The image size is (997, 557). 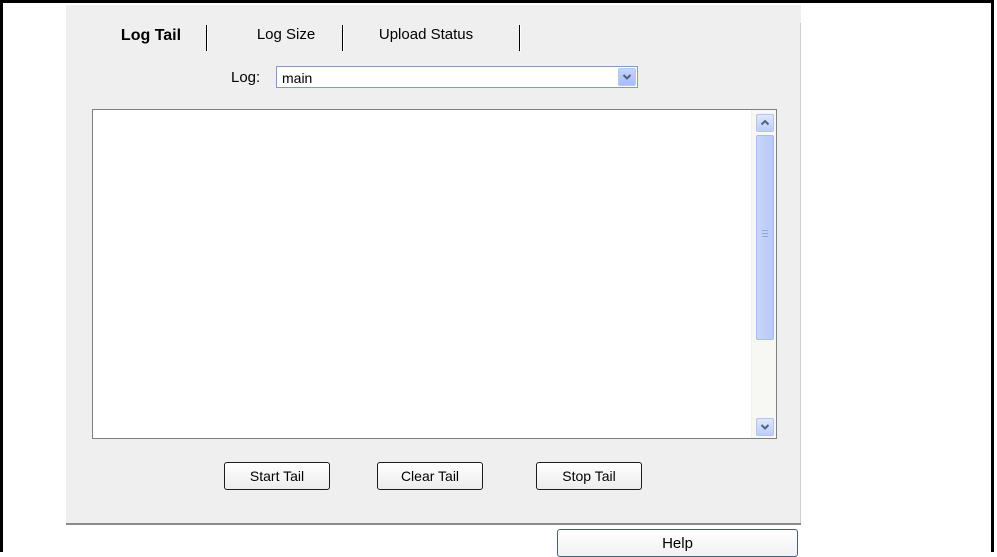 What do you see at coordinates (765, 233) in the screenshot?
I see `grip-icon` at bounding box center [765, 233].